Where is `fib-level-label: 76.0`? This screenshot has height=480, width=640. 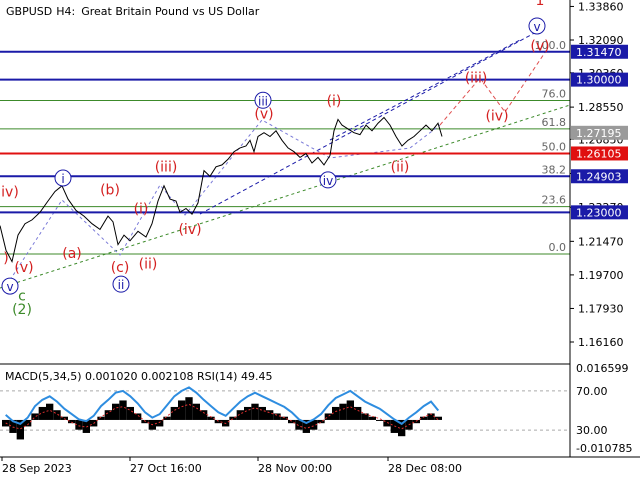
fib-level-label: 76.0 is located at coordinates (554, 93).